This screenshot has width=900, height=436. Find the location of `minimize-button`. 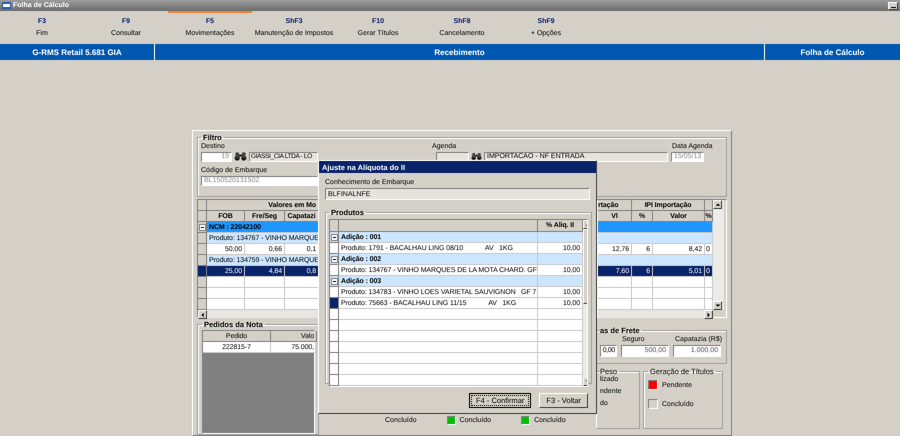

minimize-button is located at coordinates (893, 6).